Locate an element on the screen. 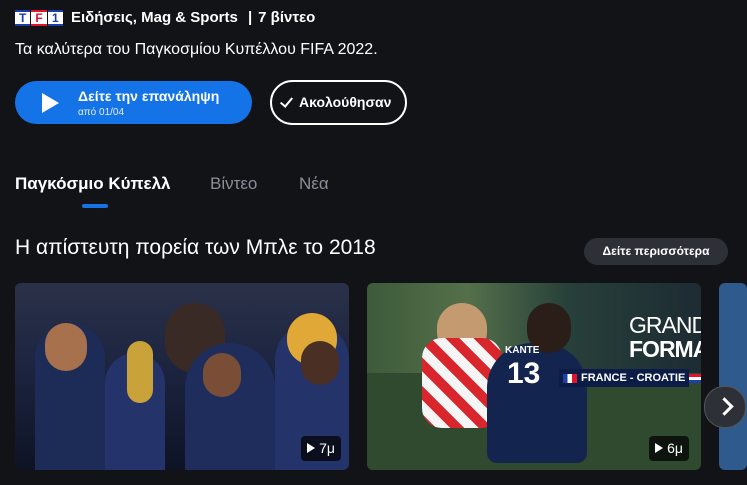  logo-letter: T is located at coordinates (23, 18).